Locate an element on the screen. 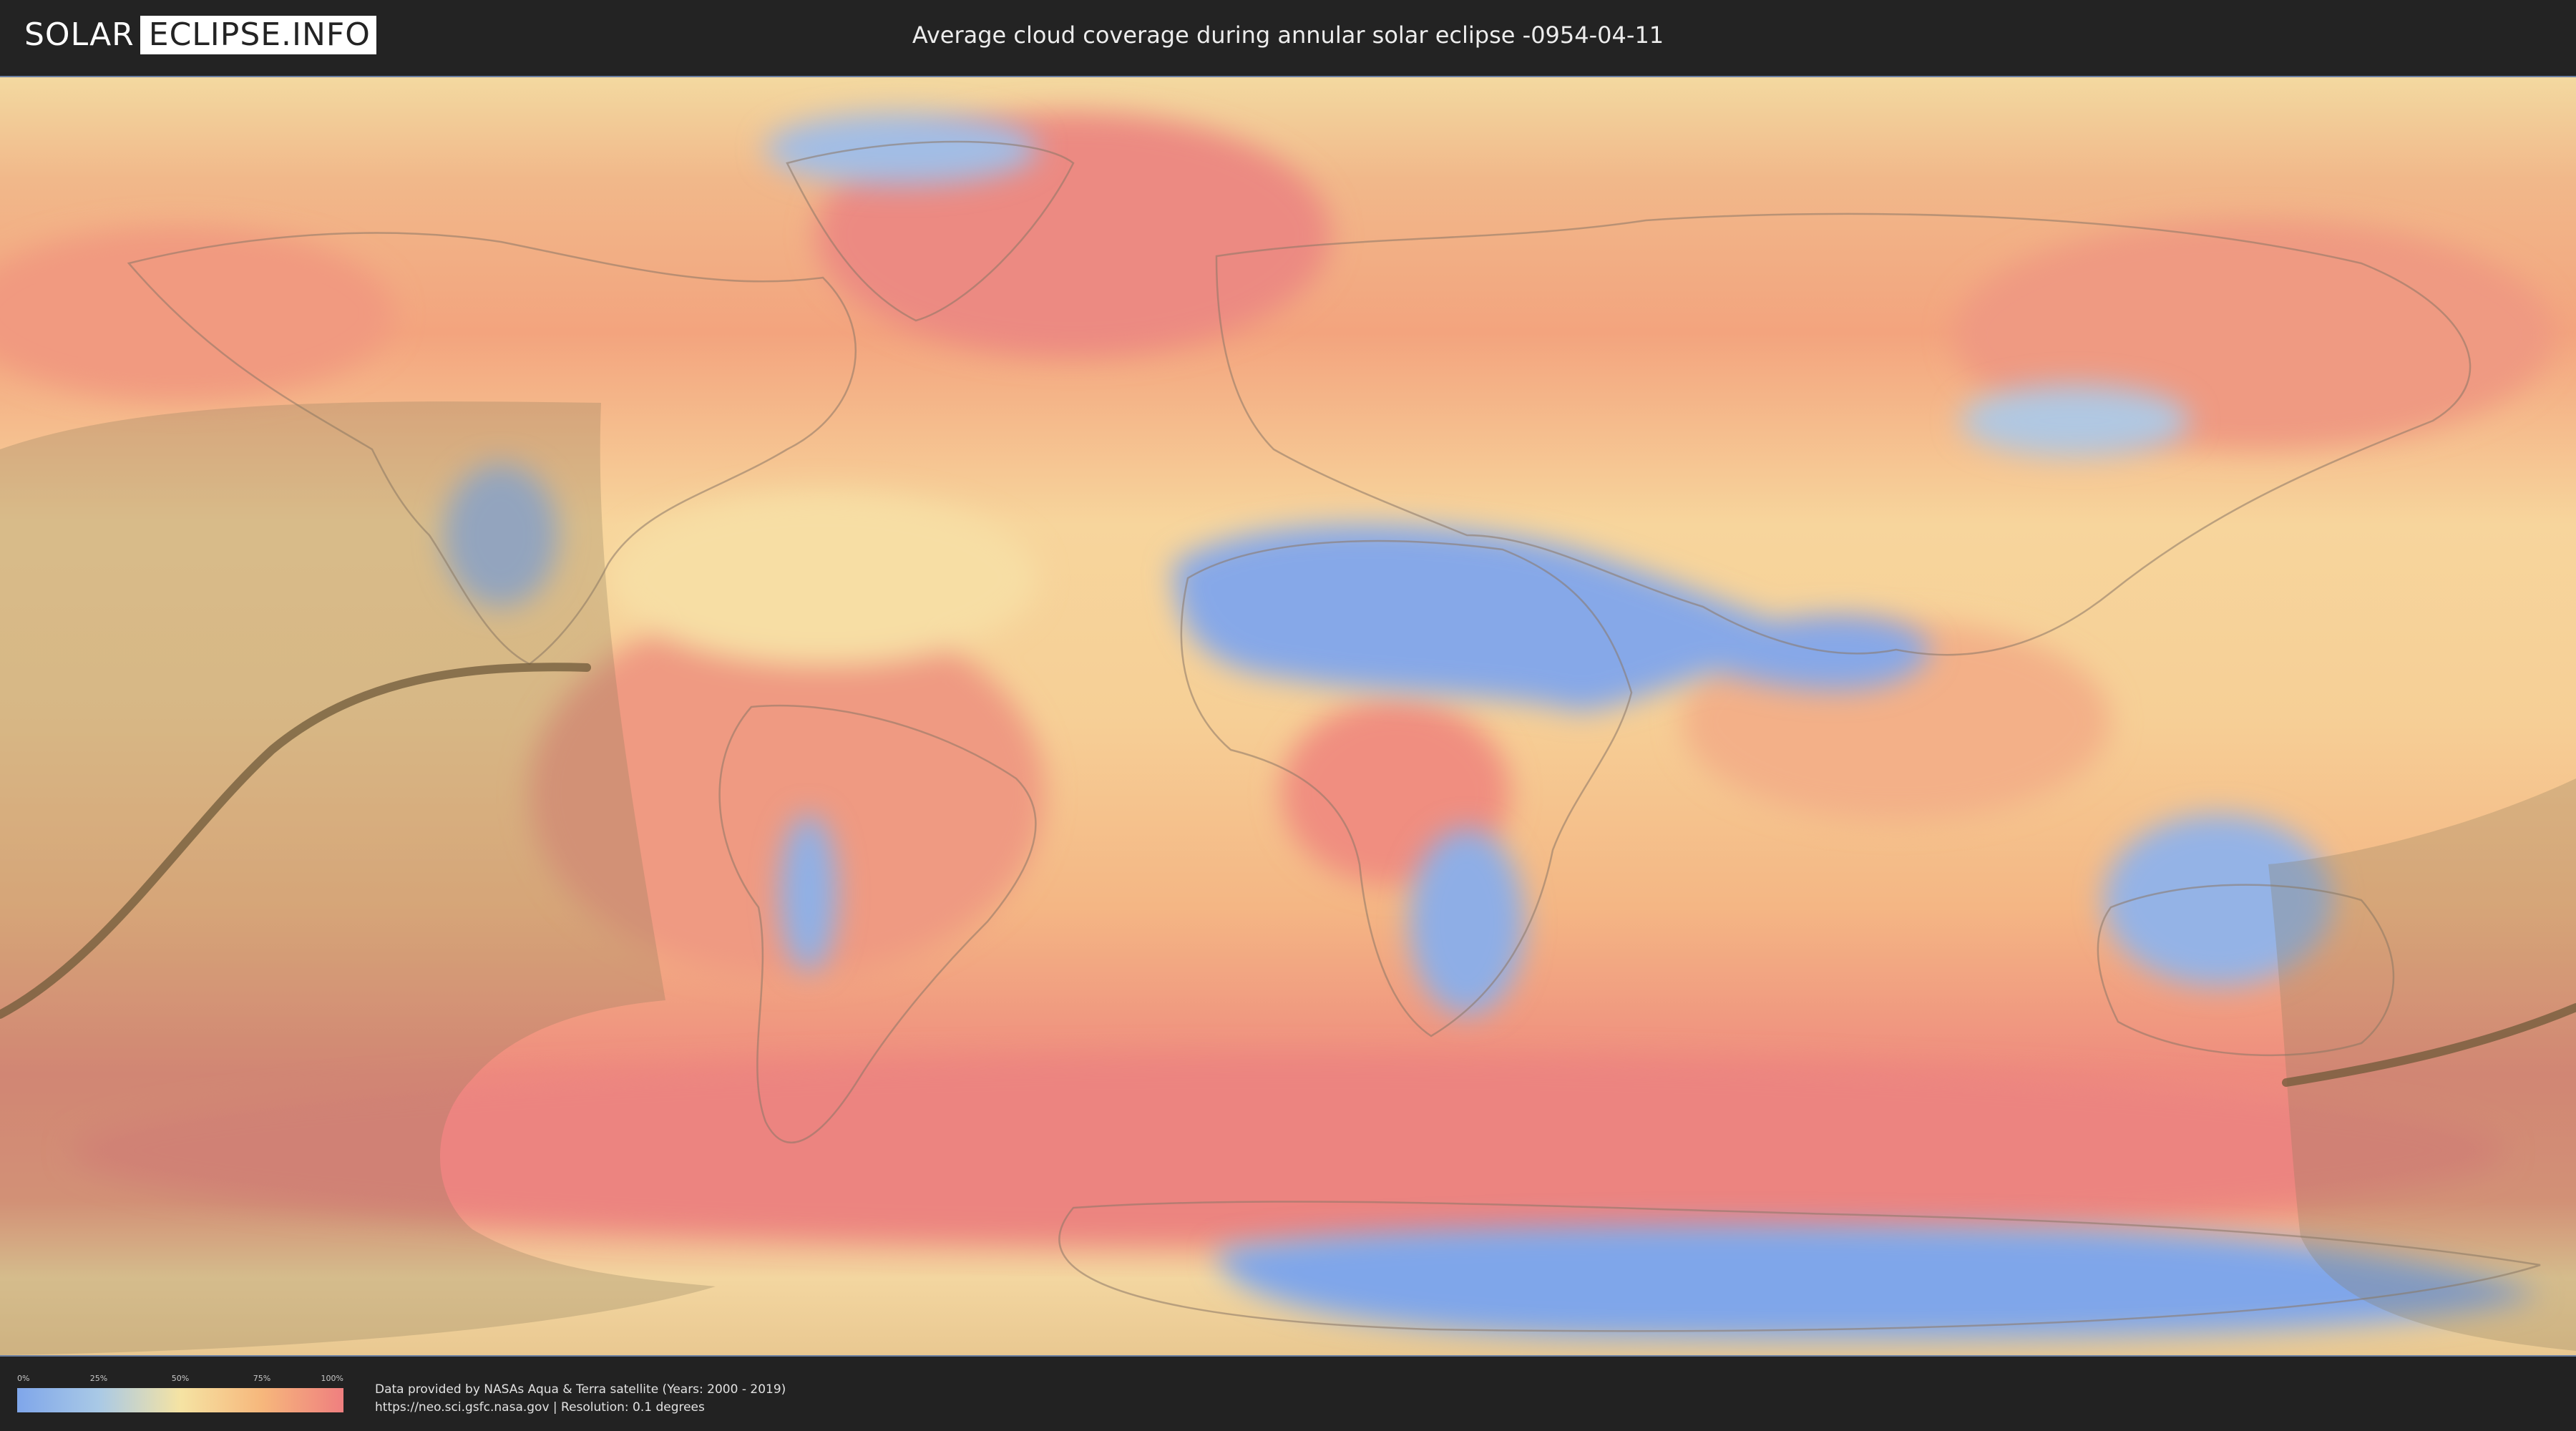 This screenshot has width=2576, height=1431. legend-tick-100: 100% is located at coordinates (332, 1378).